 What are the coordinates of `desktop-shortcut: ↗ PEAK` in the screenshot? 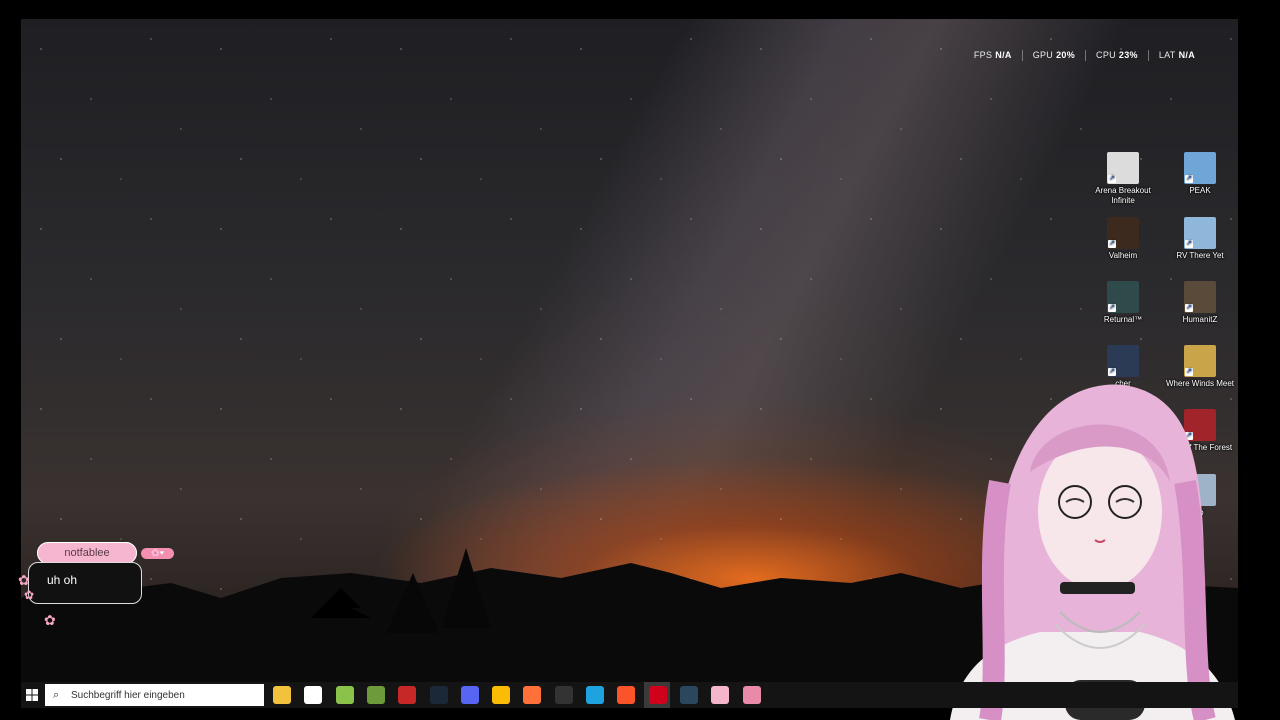 It's located at (1200, 174).